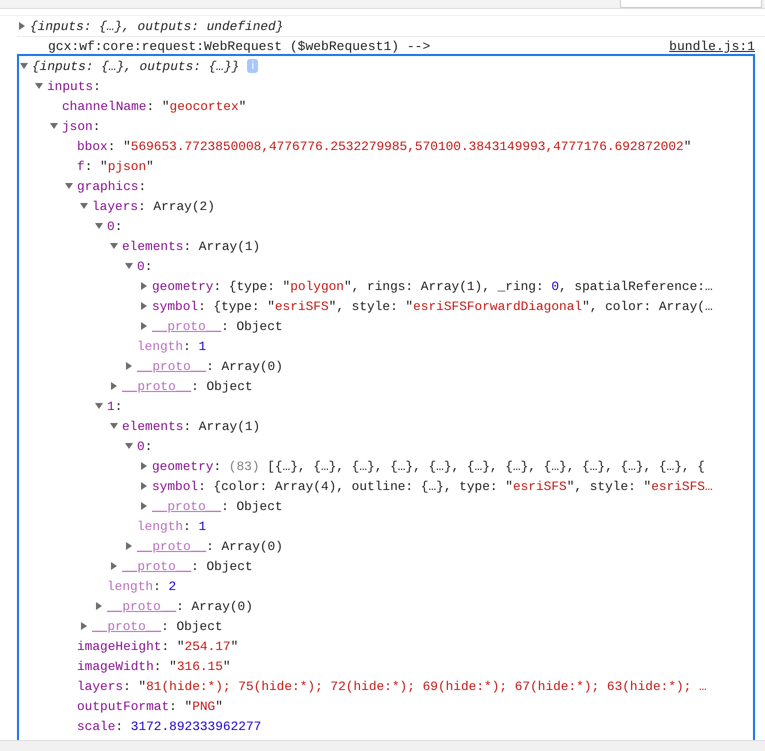 The height and width of the screenshot is (751, 765). Describe the element at coordinates (239, 46) in the screenshot. I see `log-message: gcx:wf:core:request:WebRequest ($webRequest1) -->` at that location.